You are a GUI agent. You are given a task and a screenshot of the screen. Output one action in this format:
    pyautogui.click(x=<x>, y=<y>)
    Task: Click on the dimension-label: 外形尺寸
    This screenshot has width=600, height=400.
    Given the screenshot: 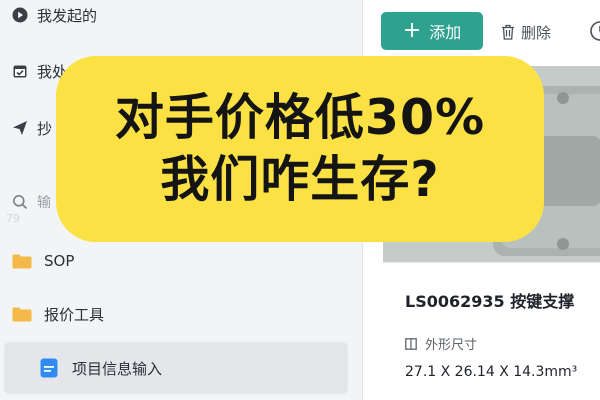 What is the action you would take?
    pyautogui.click(x=451, y=345)
    